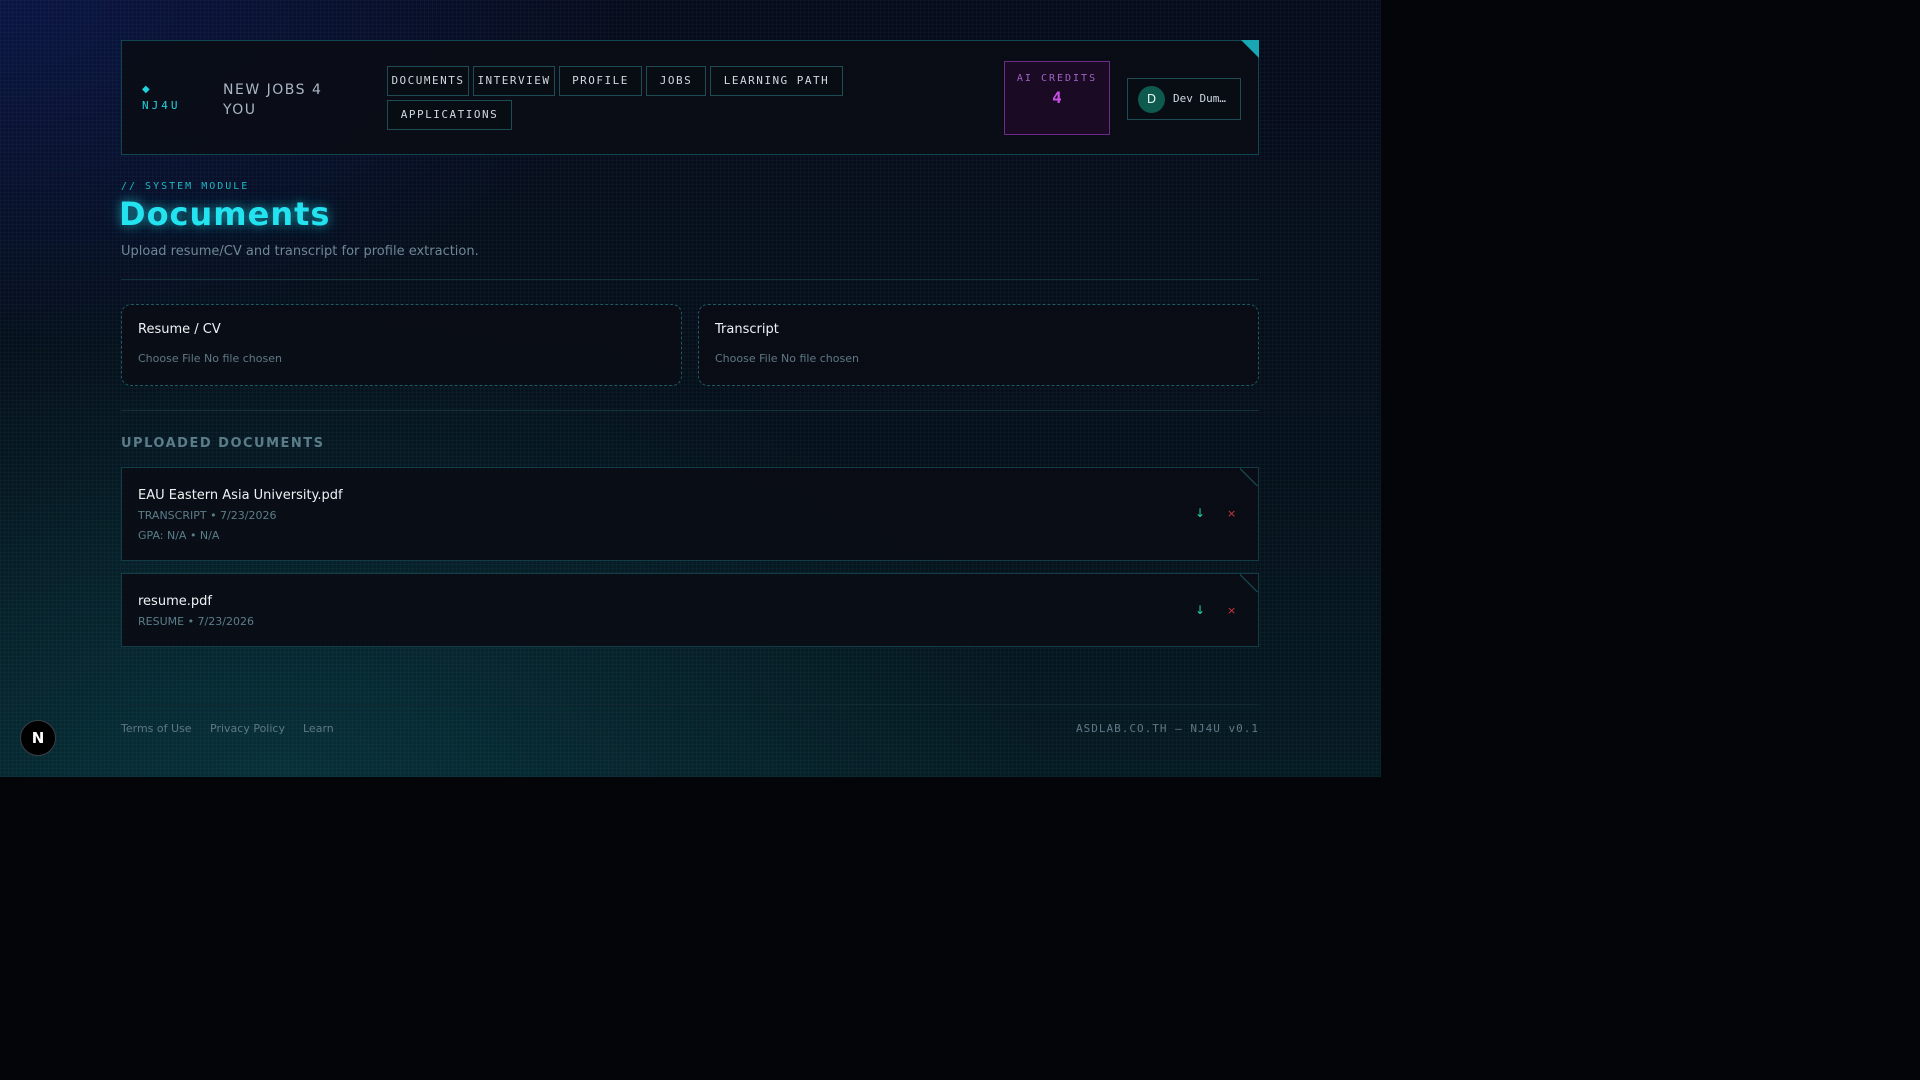  What do you see at coordinates (196, 621) in the screenshot?
I see `document-meta: RESUME • 7/23/2026` at bounding box center [196, 621].